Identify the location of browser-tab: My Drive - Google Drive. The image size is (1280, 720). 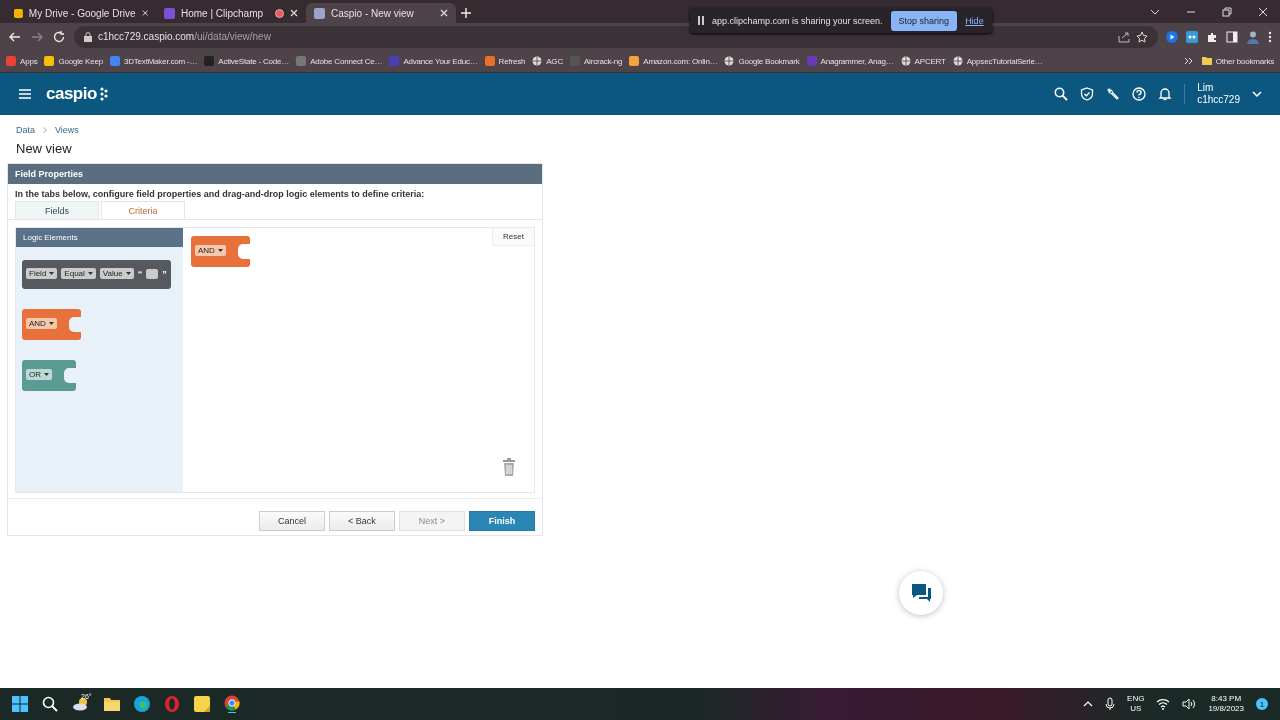
(81, 13).